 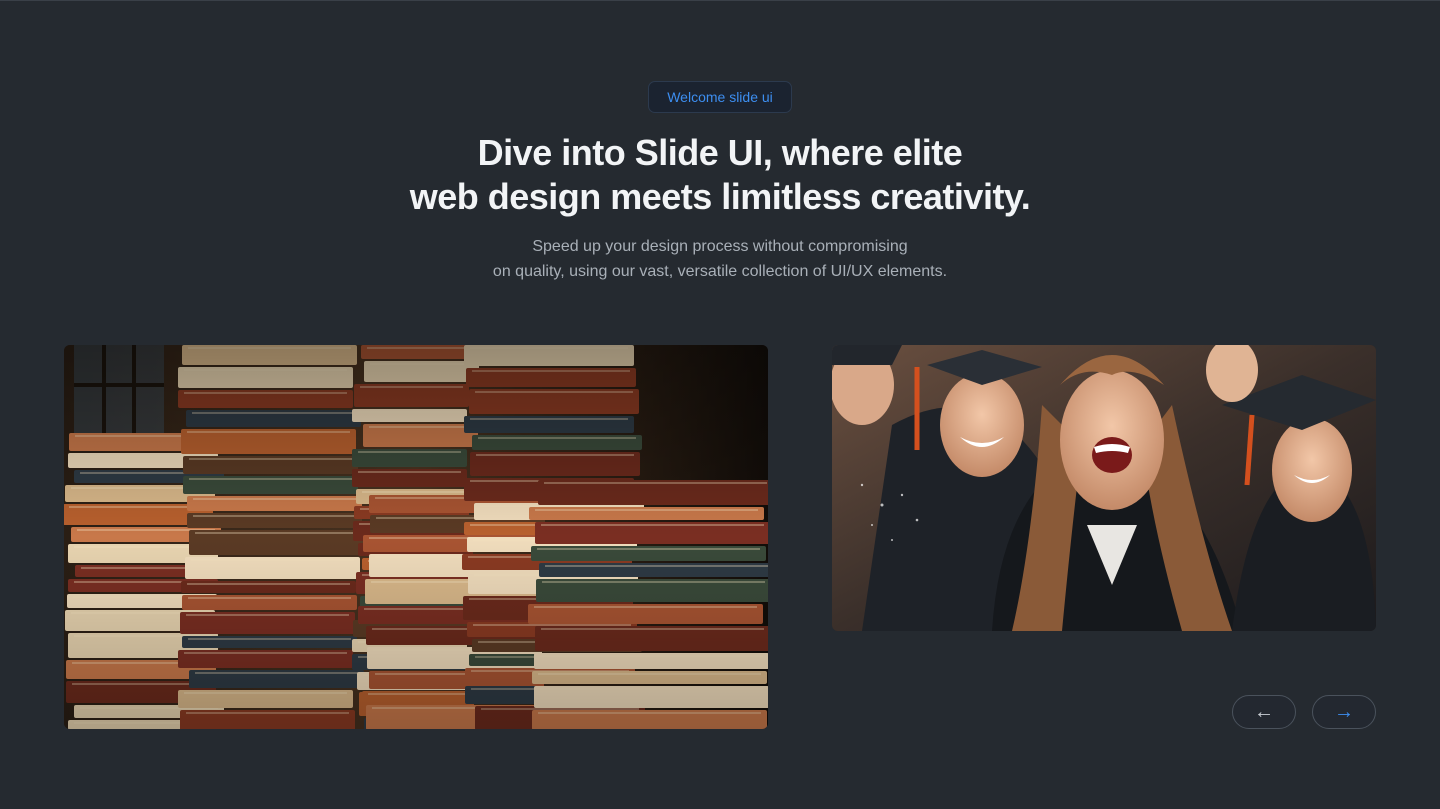 I want to click on arrow-left-icon: ←, so click(x=1264, y=712).